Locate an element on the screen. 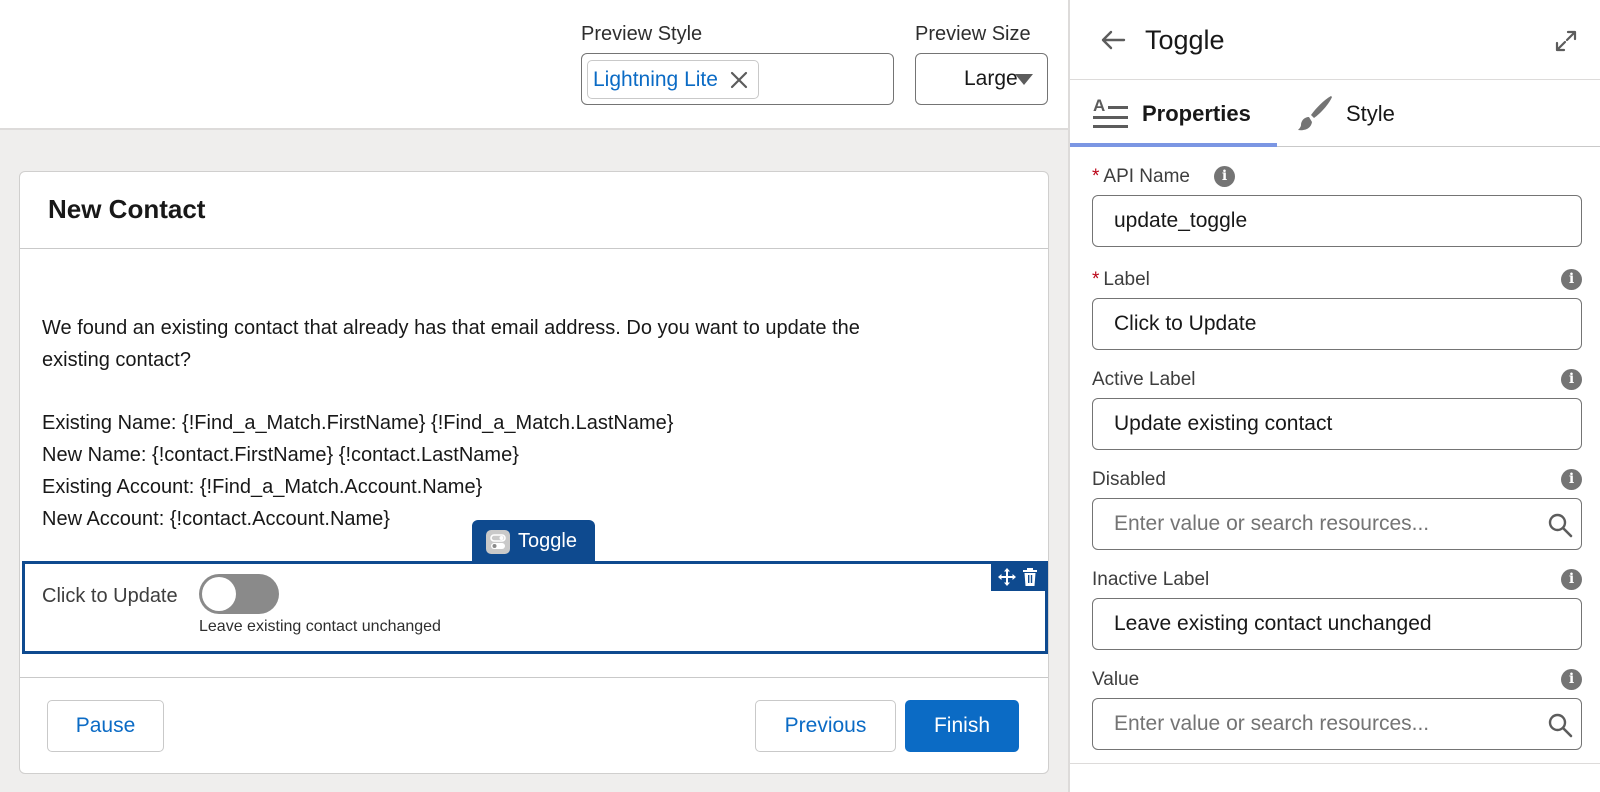 The height and width of the screenshot is (792, 1600). panel-title: Toggle is located at coordinates (1185, 40).